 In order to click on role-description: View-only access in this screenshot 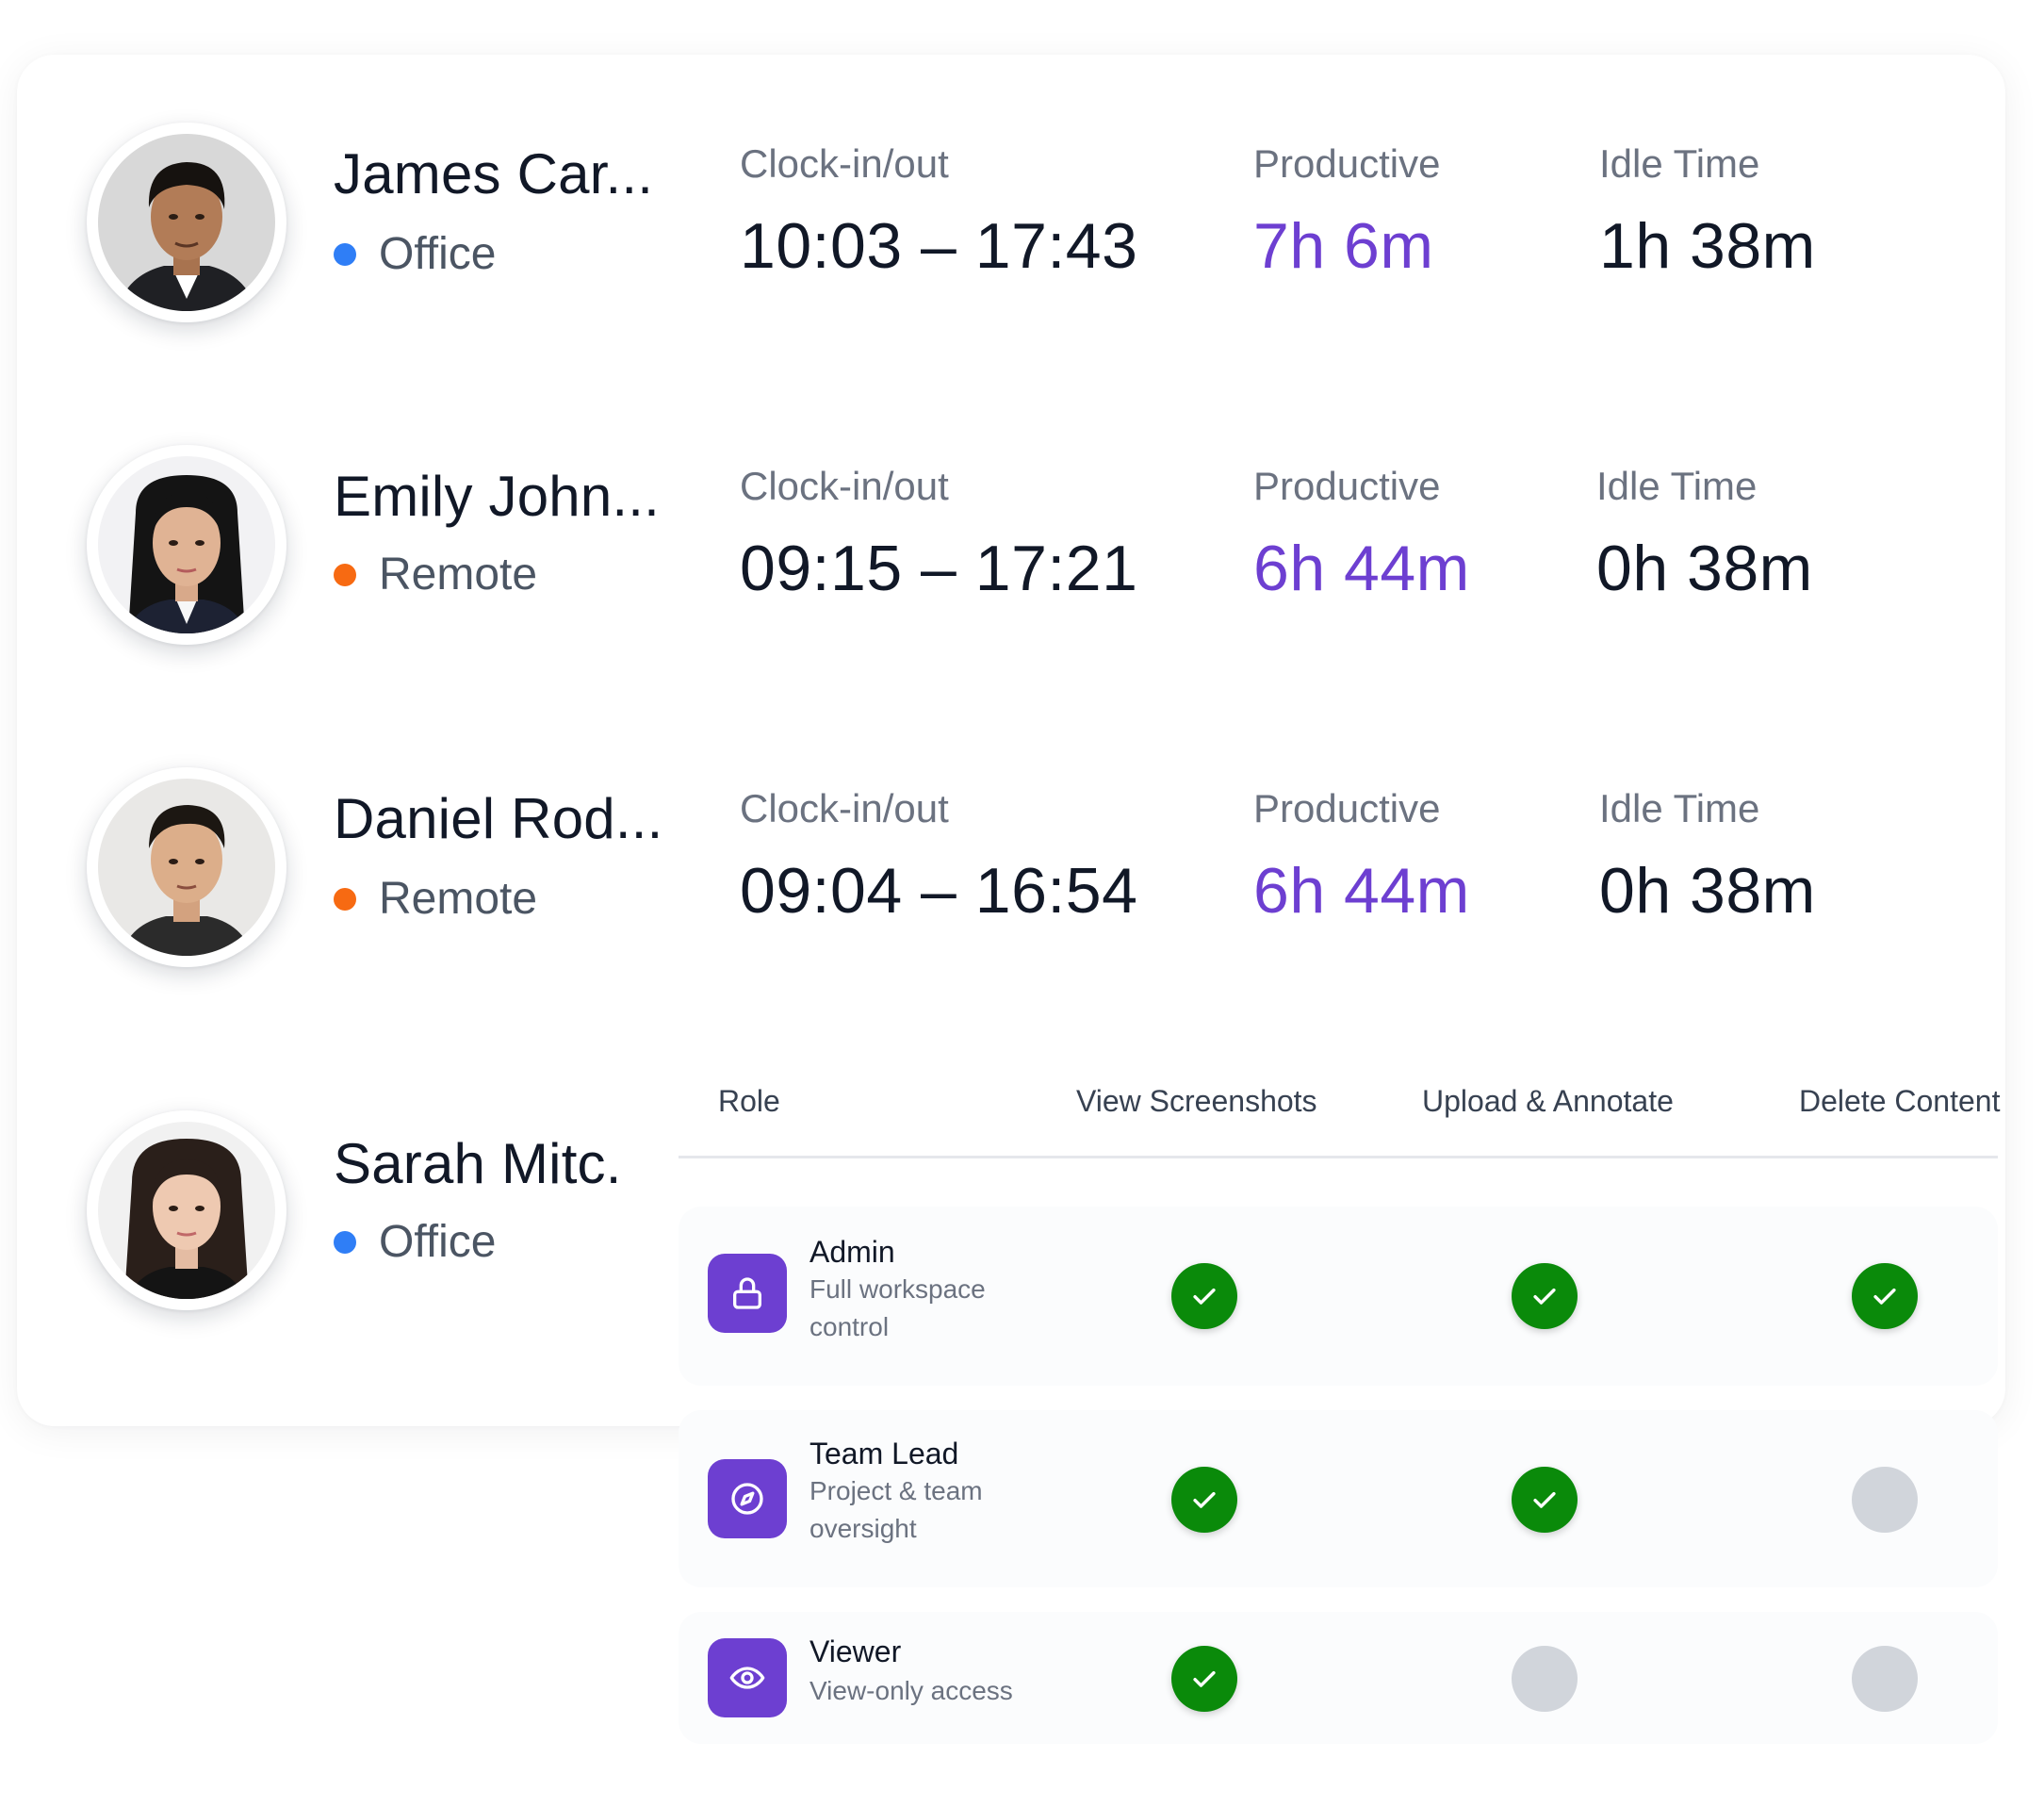, I will do `click(911, 1690)`.